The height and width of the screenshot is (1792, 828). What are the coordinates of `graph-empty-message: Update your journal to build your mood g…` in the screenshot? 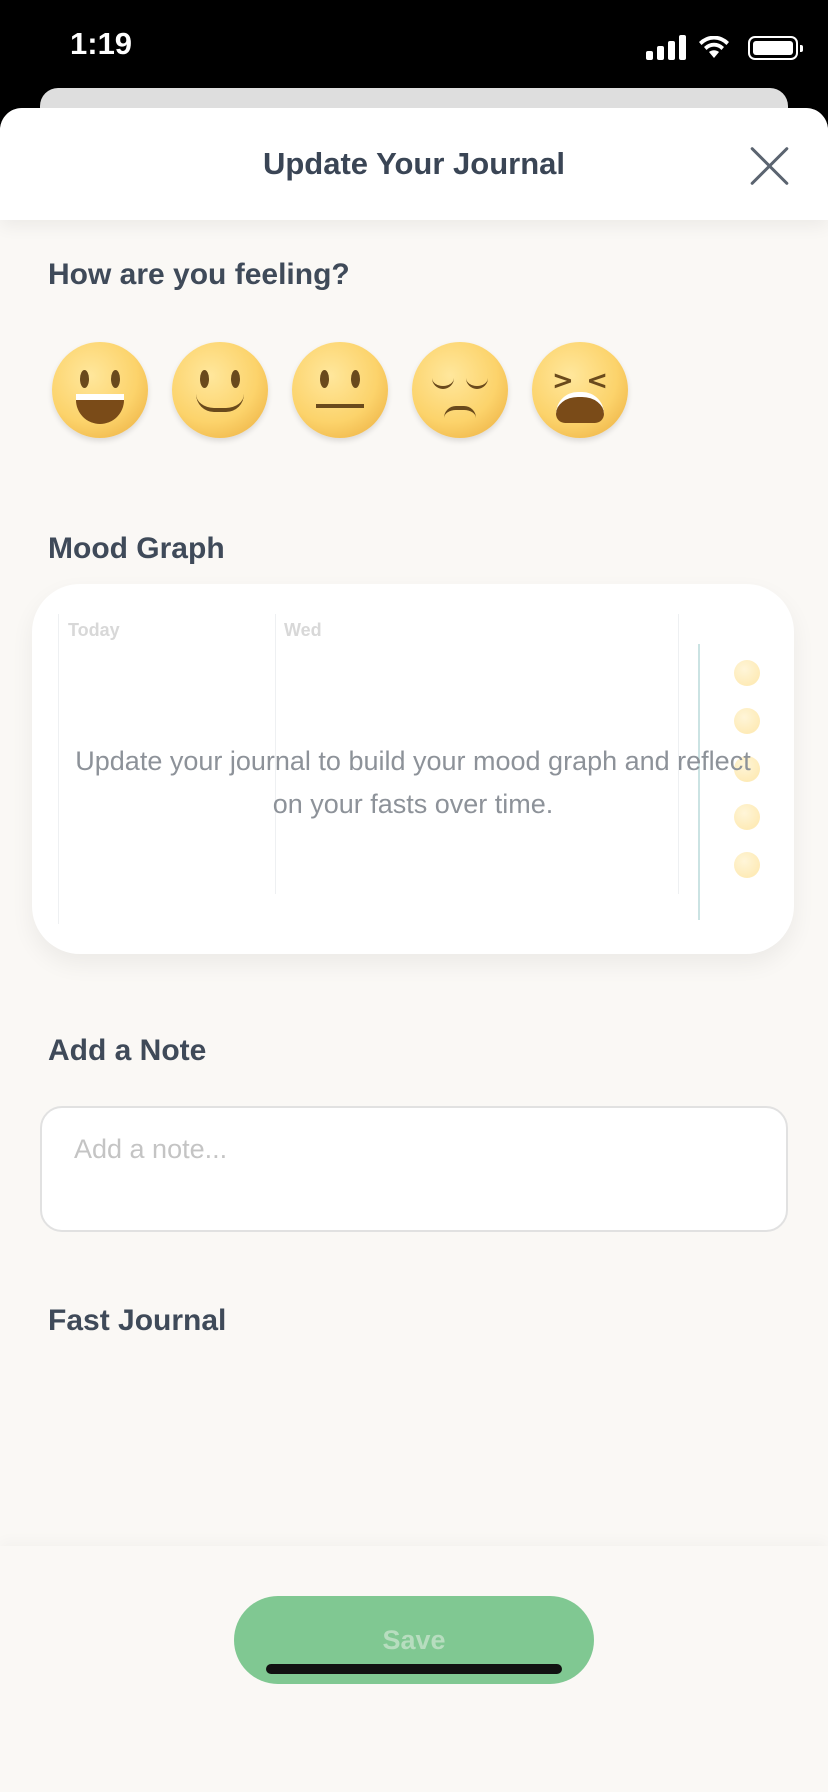 It's located at (413, 782).